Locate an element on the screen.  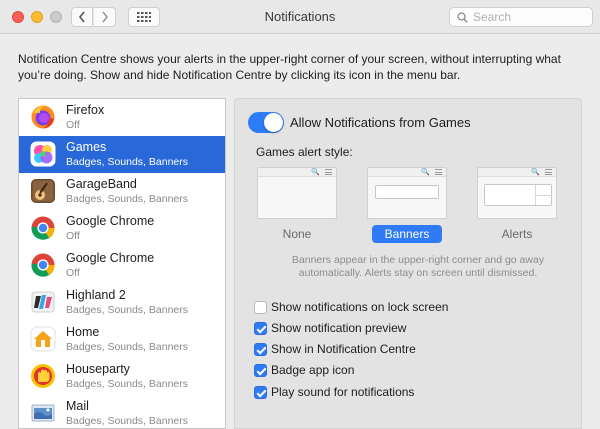
toggle-knob is located at coordinates (273, 122).